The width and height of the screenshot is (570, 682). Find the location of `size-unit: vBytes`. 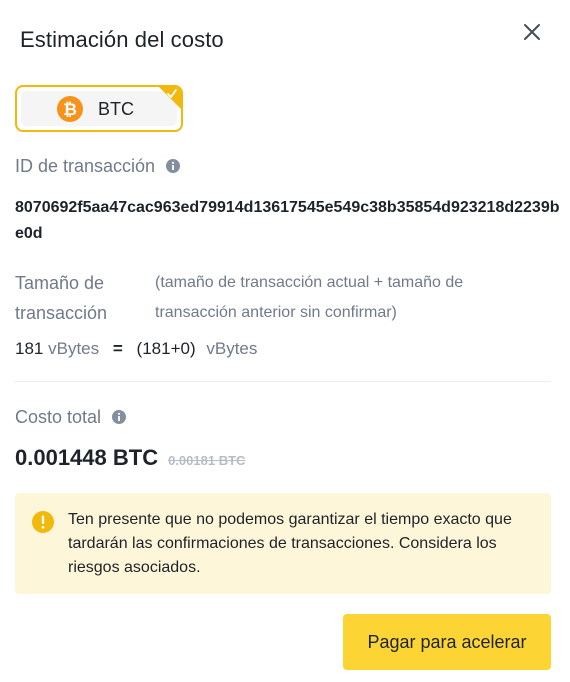

size-unit: vBytes is located at coordinates (74, 348).